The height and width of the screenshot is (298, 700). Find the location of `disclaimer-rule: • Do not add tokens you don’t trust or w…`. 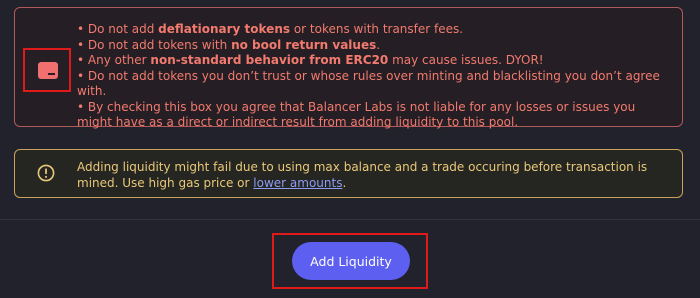

disclaimer-rule: • Do not add tokens you don’t trust or w… is located at coordinates (368, 83).